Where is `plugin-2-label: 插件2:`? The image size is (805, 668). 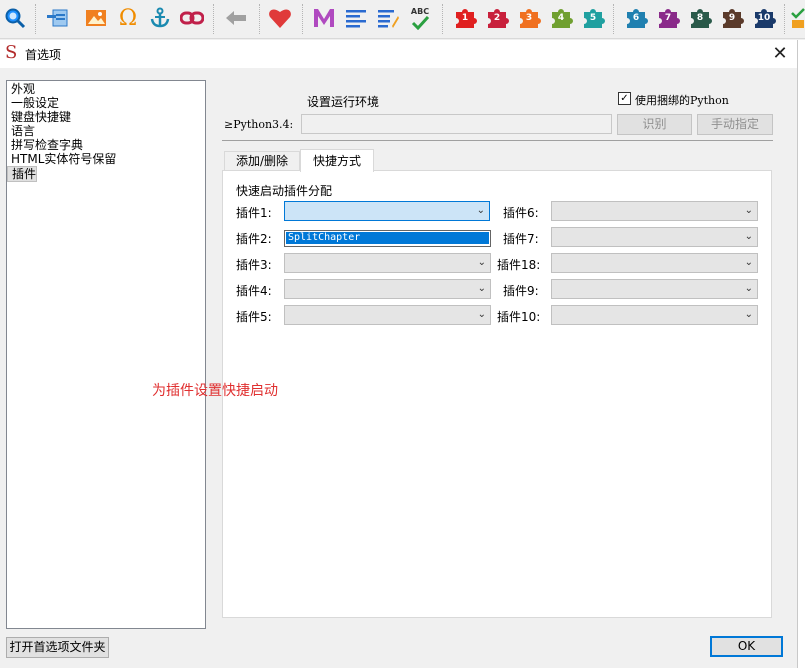 plugin-2-label: 插件2: is located at coordinates (254, 239).